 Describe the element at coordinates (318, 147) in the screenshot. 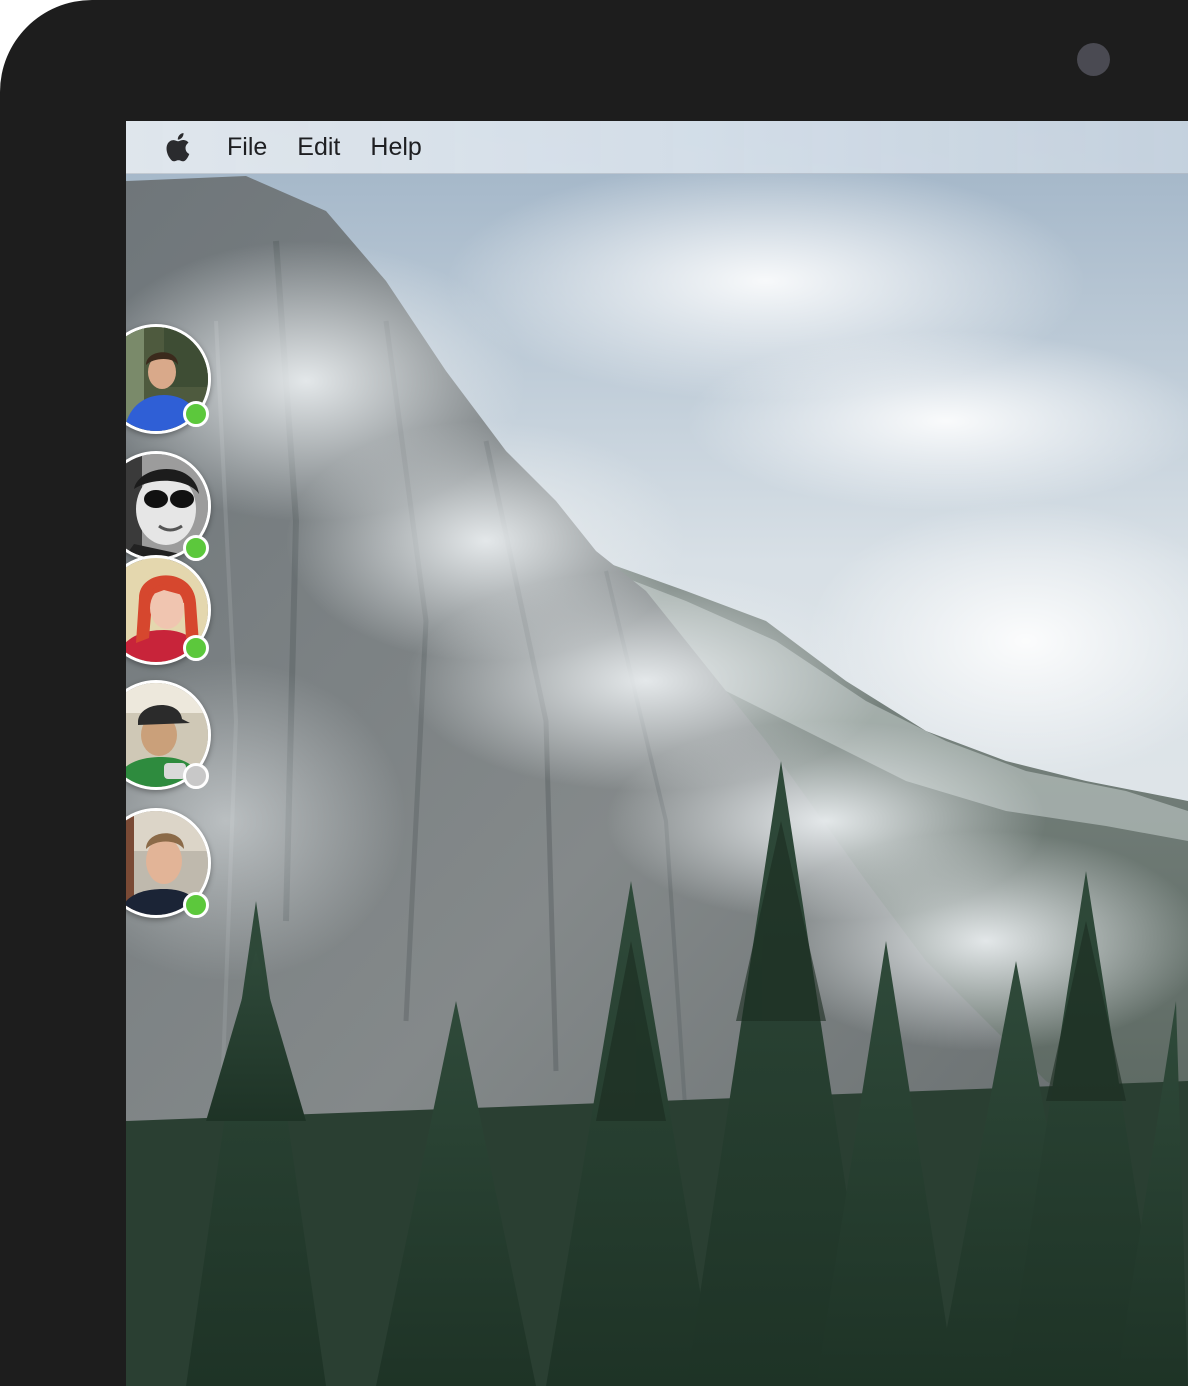

I see `menu-edit: Edit` at that location.